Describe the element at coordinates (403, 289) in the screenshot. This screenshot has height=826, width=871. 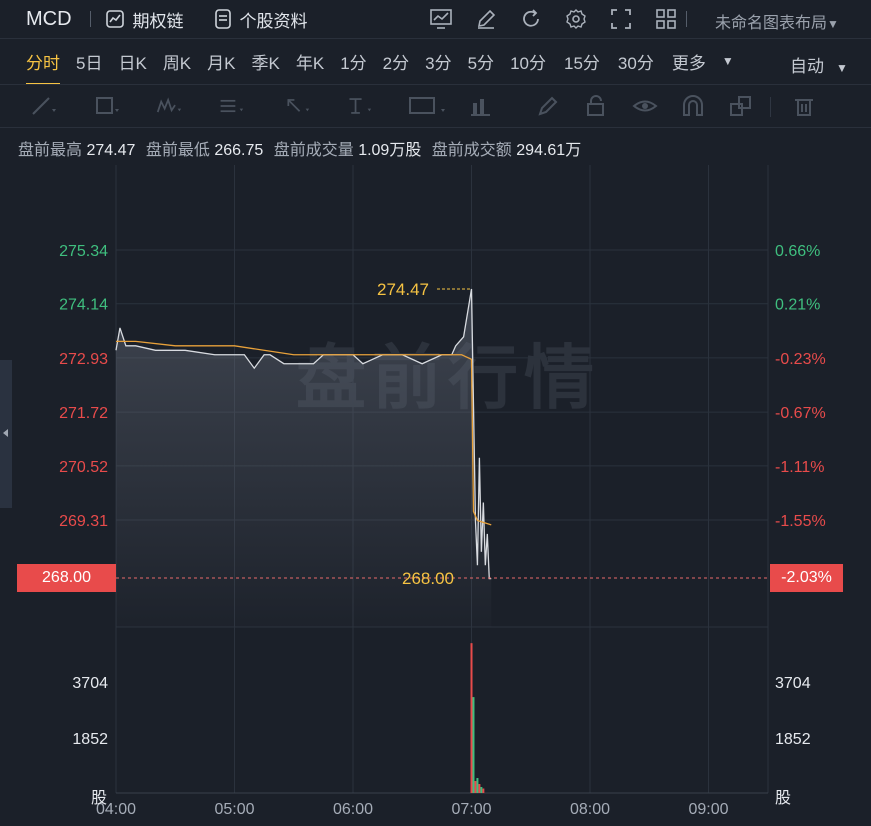
I see `high-marker: 274.47` at that location.